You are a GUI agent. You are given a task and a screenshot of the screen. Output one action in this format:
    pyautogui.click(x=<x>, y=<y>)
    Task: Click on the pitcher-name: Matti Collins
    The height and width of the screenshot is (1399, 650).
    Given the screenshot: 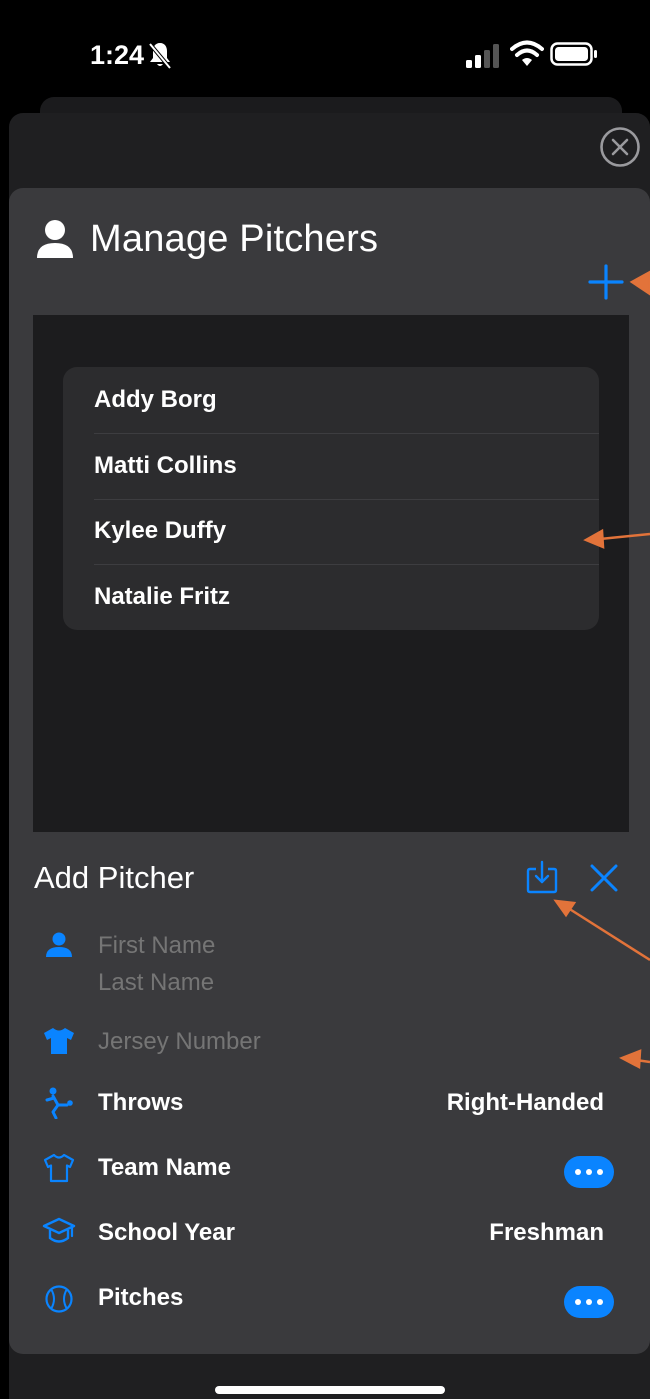 What is the action you would take?
    pyautogui.click(x=165, y=465)
    